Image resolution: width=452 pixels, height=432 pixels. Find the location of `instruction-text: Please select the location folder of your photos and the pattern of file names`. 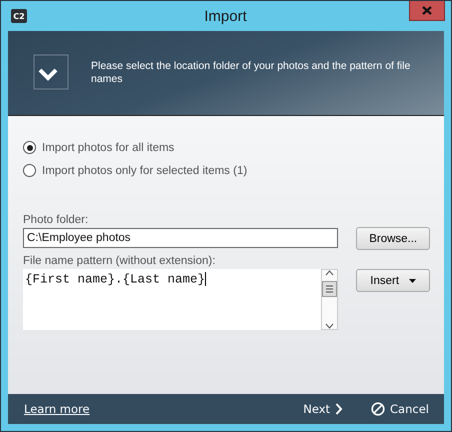

instruction-text: Please select the location folder of your photos and the pattern of file names is located at coordinates (251, 73).